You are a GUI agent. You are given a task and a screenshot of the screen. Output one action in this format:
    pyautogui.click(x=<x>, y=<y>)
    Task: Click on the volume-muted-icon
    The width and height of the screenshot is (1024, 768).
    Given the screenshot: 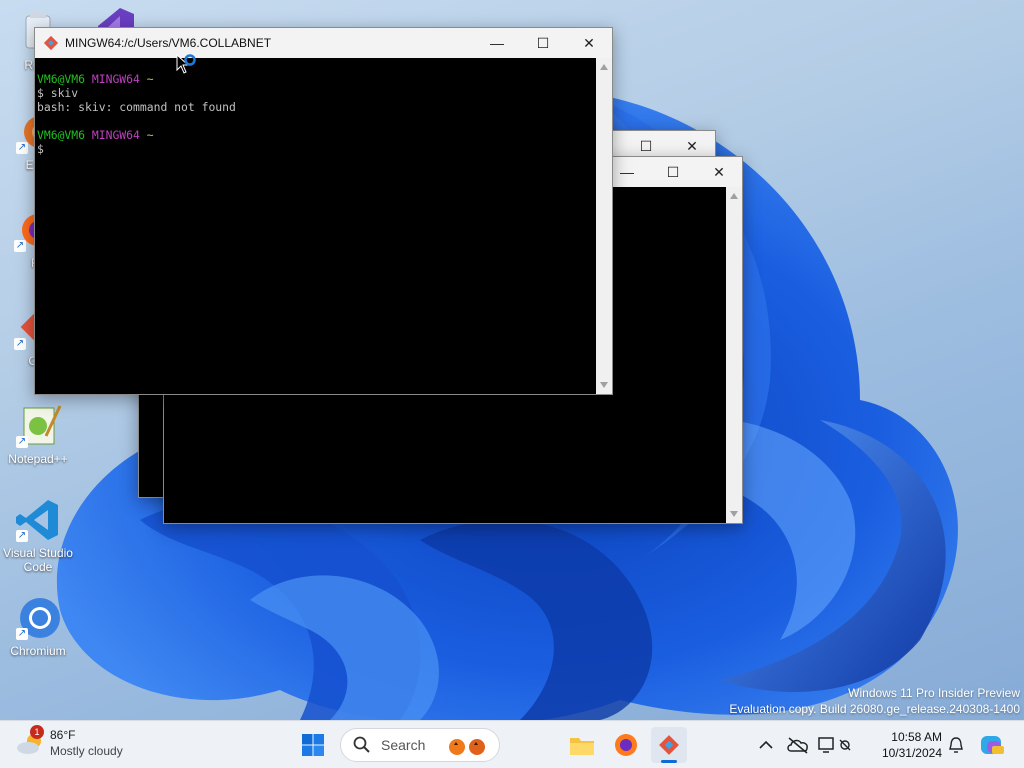 What is the action you would take?
    pyautogui.click(x=845, y=745)
    